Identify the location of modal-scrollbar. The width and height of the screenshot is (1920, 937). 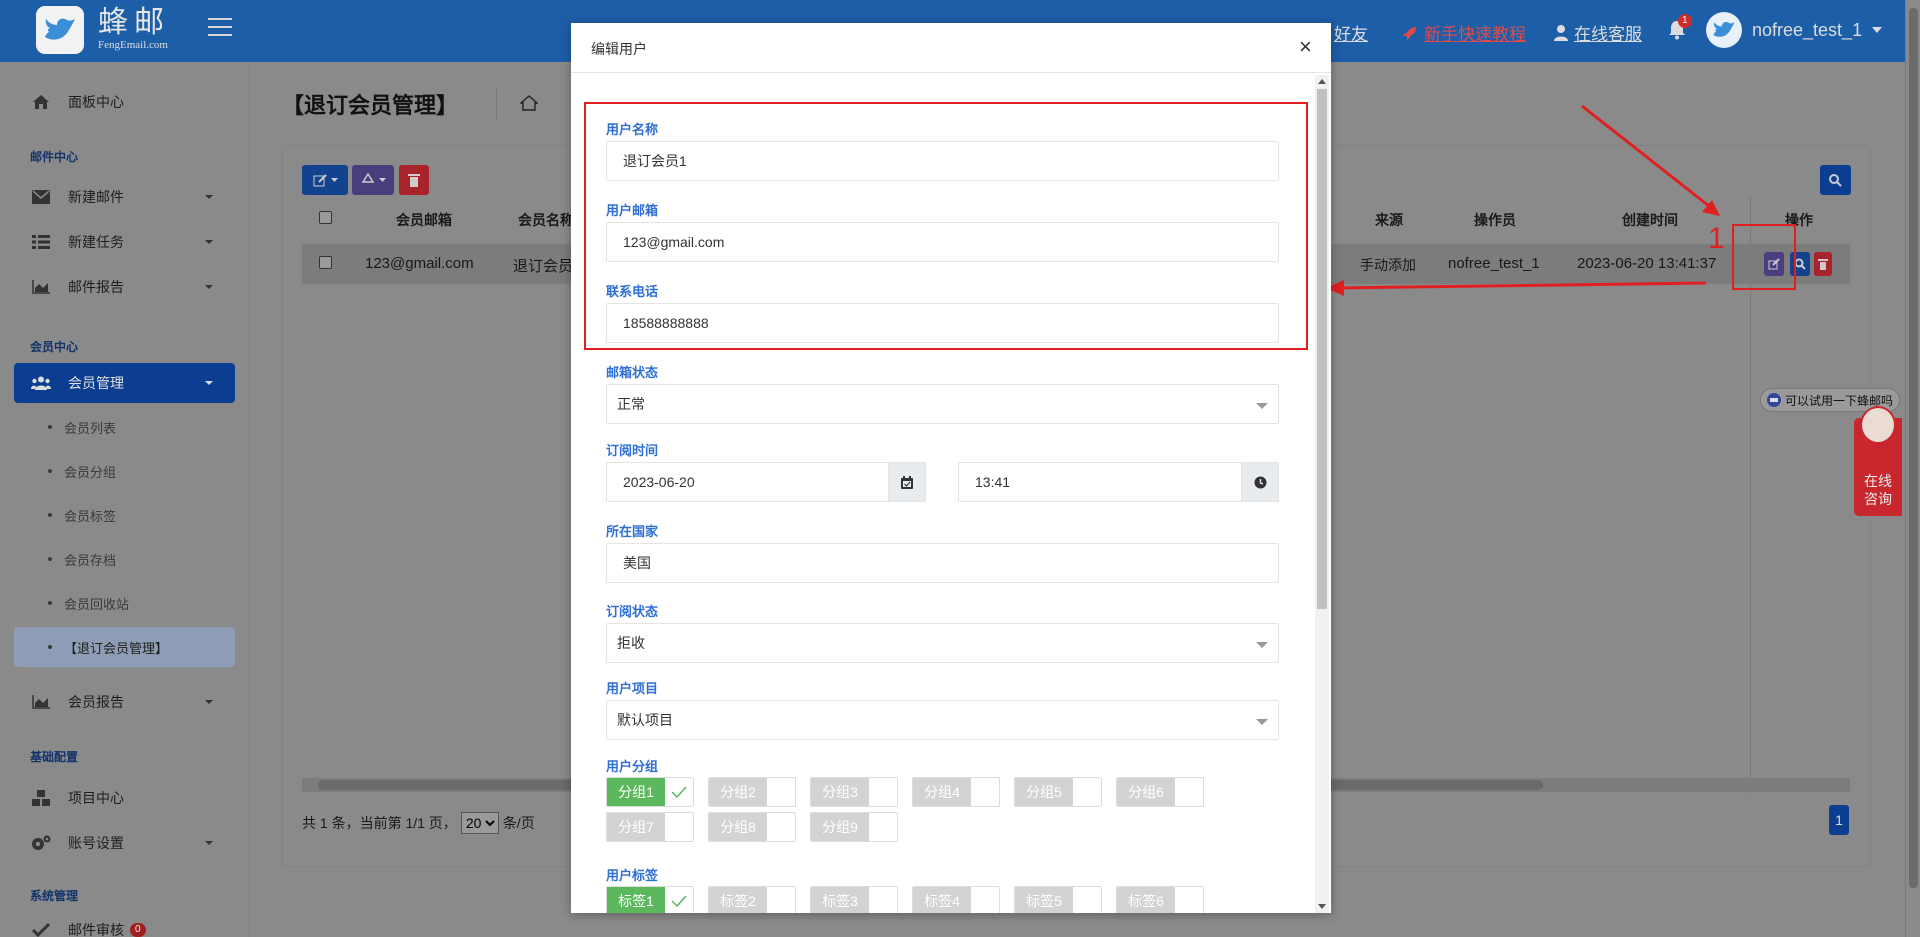
(1322, 494).